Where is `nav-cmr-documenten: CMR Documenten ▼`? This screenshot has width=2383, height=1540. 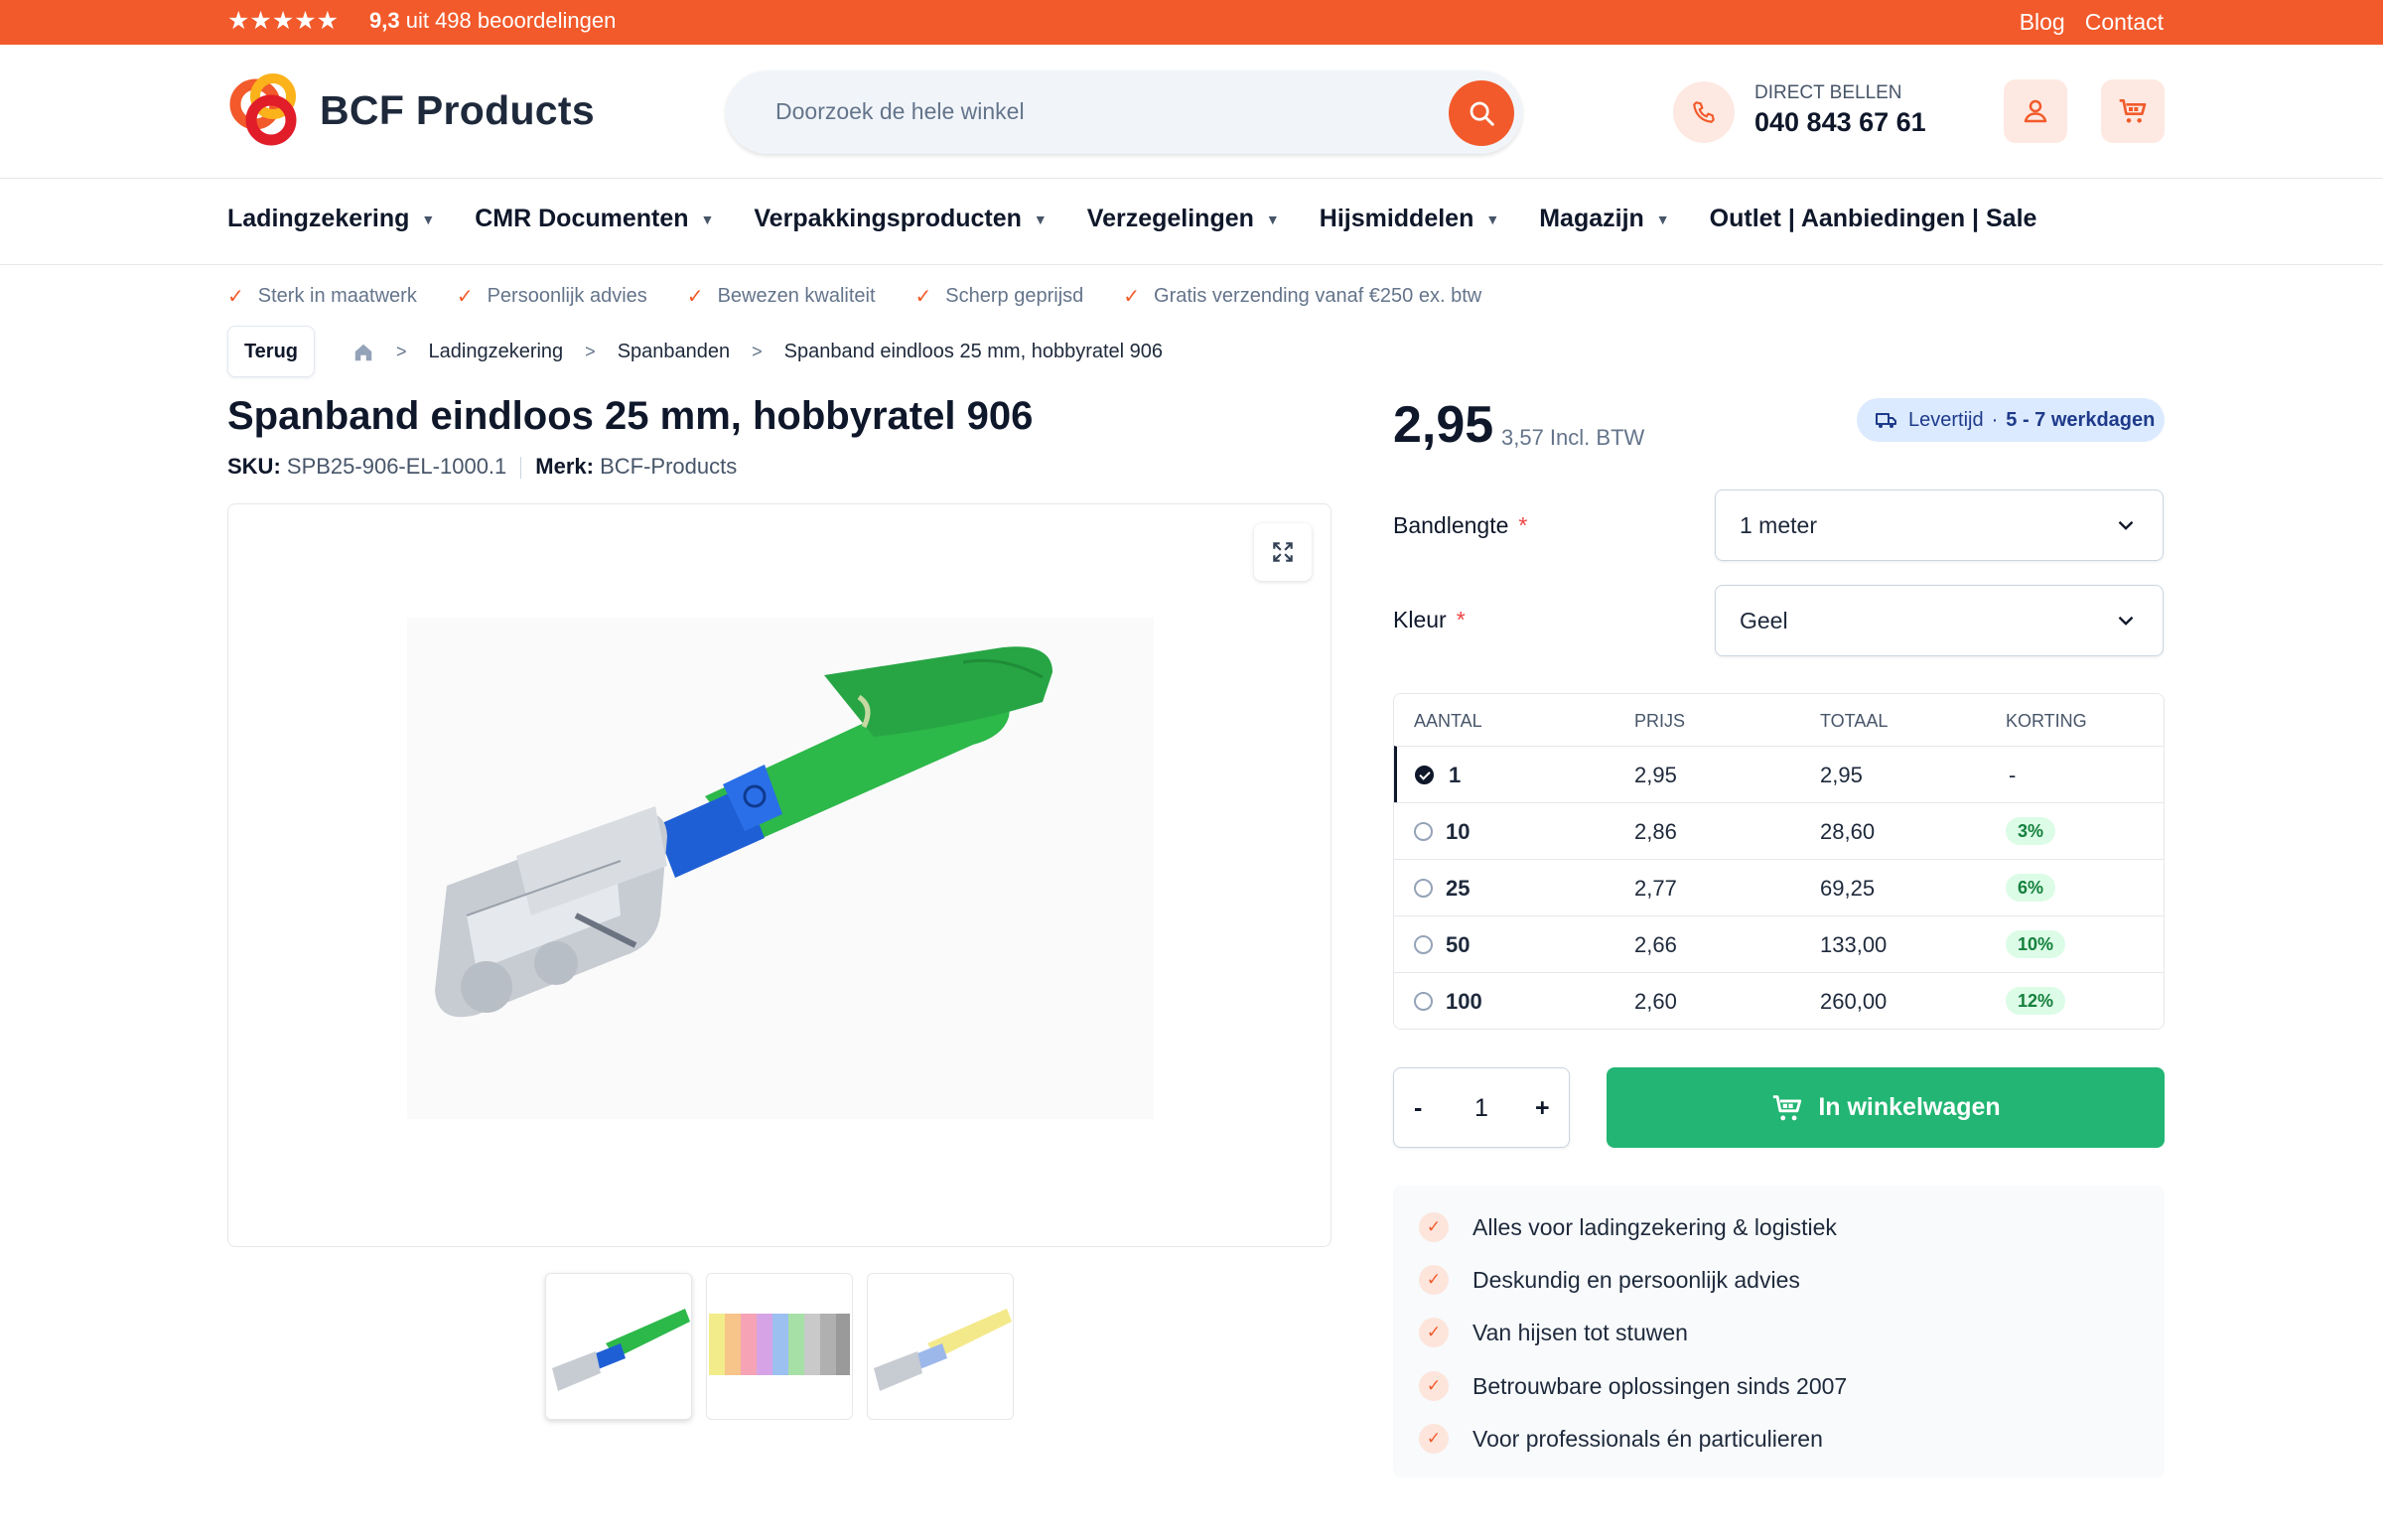 nav-cmr-documenten: CMR Documenten ▼ is located at coordinates (594, 219).